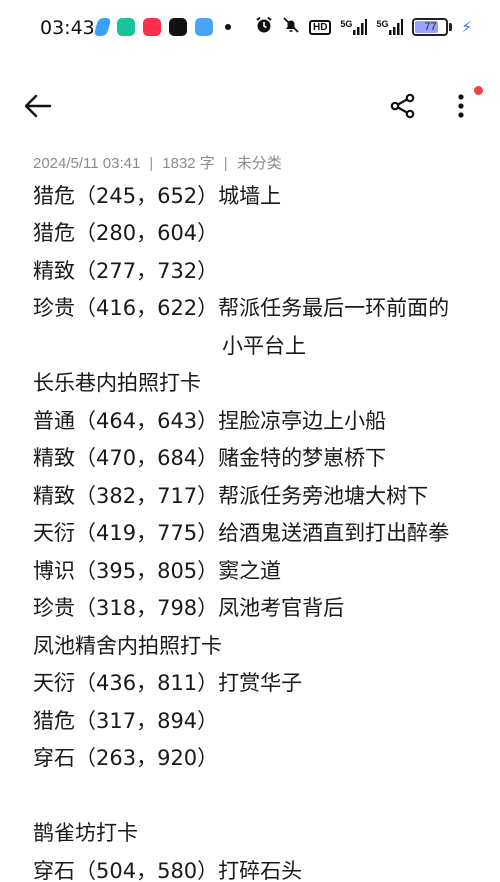 This screenshot has height=882, width=500. I want to click on network-label-2: 5G, so click(382, 24).